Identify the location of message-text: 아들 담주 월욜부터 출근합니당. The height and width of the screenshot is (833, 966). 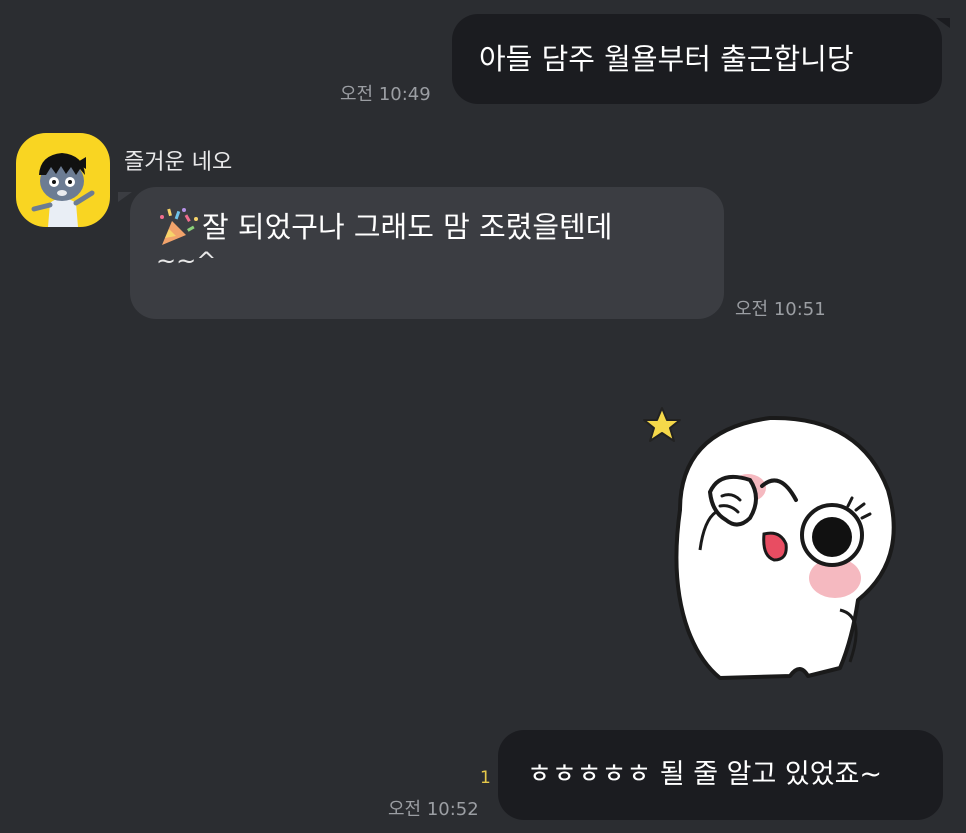
(666, 59).